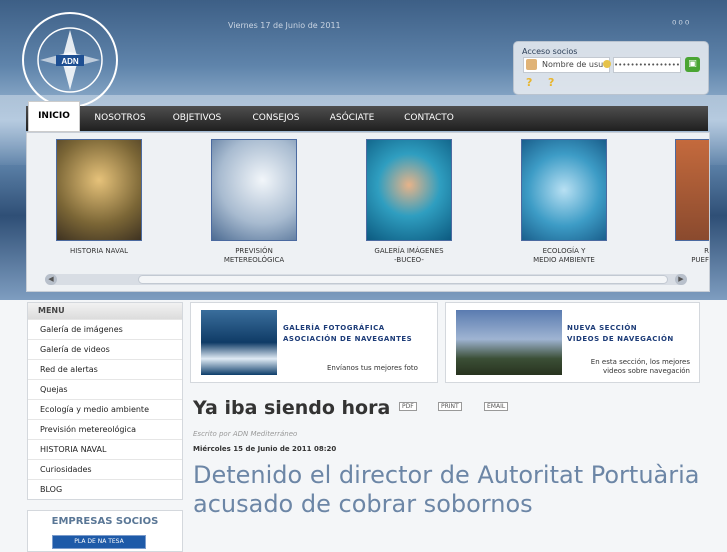  I want to click on banner-title-line2: ASOCIACIÓN DE NAVEGANTES, so click(348, 339).